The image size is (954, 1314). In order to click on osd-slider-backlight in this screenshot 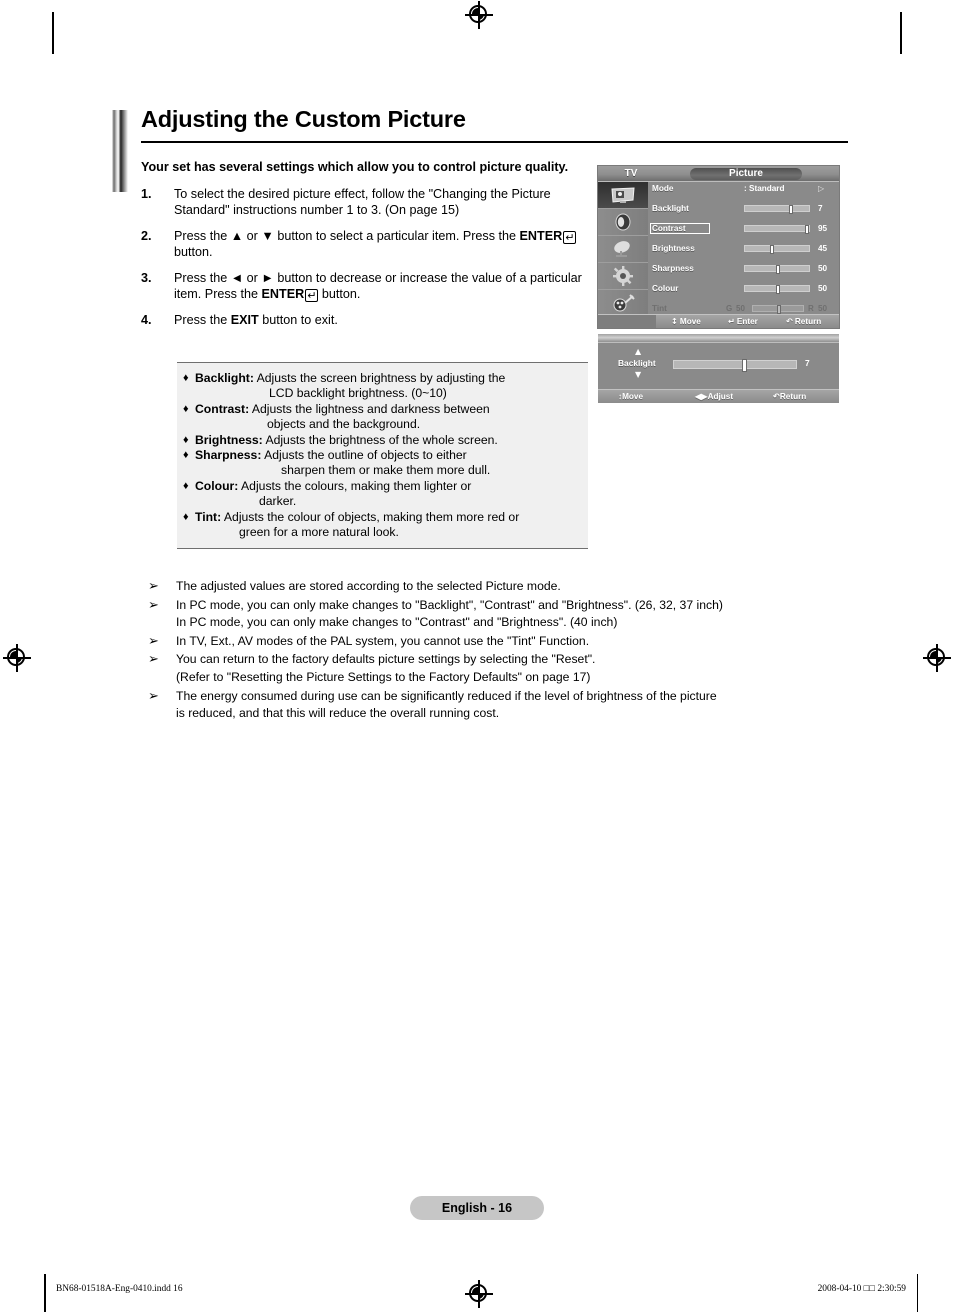, I will do `click(777, 209)`.